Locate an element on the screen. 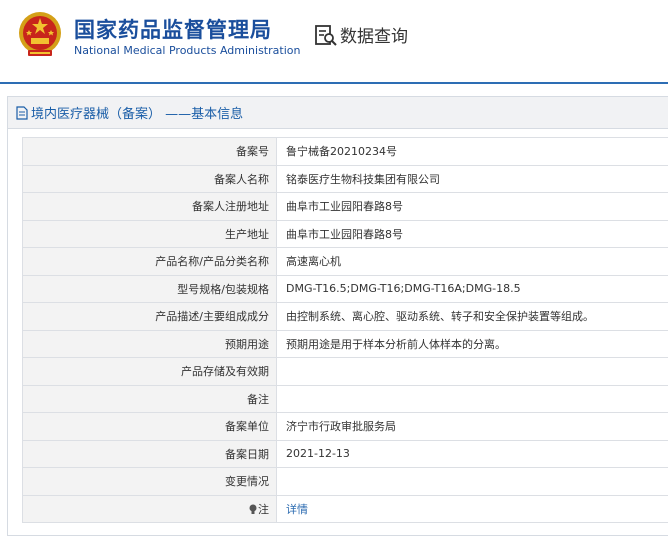  table-row: 备案单位 济宁市行政审批服务局 is located at coordinates (345, 426).